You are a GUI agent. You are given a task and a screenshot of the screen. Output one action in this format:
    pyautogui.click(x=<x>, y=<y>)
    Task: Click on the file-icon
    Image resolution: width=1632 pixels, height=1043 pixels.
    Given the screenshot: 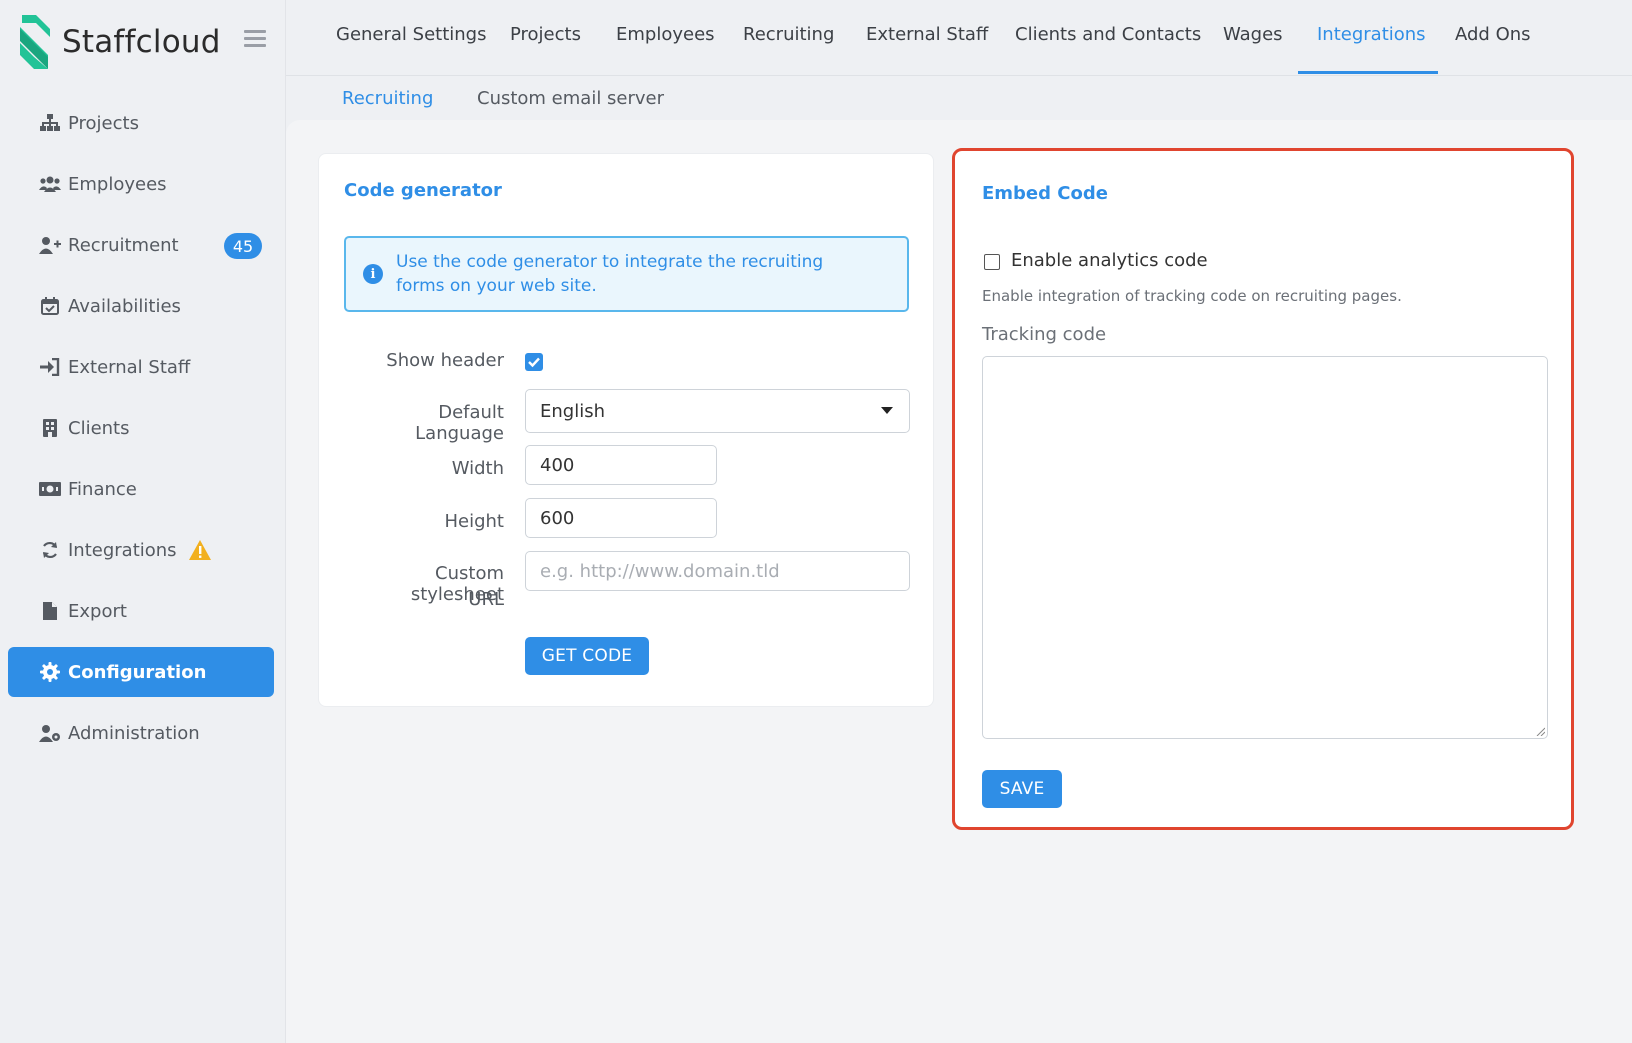 What is the action you would take?
    pyautogui.click(x=50, y=611)
    